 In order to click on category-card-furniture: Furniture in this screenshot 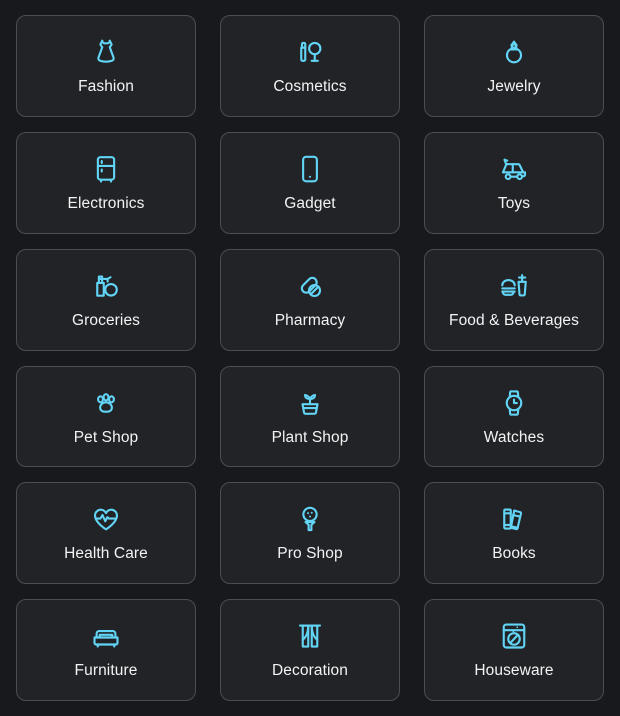, I will do `click(106, 650)`.